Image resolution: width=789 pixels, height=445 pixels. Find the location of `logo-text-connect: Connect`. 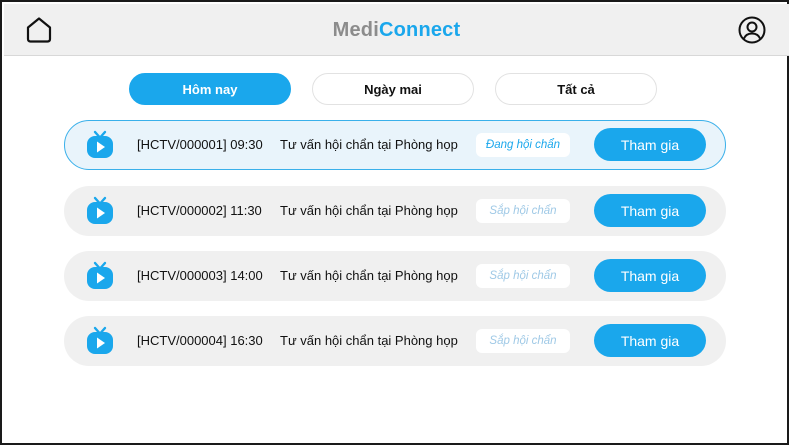

logo-text-connect: Connect is located at coordinates (419, 30).